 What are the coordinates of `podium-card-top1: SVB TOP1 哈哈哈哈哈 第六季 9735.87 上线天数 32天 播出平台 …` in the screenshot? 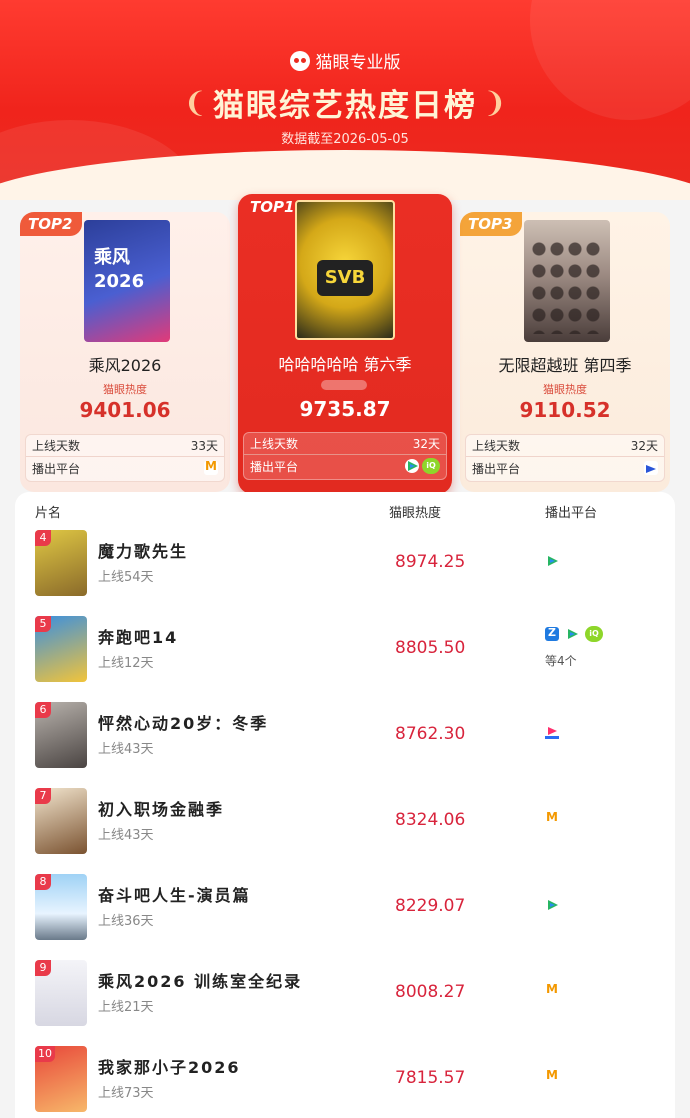 It's located at (345, 344).